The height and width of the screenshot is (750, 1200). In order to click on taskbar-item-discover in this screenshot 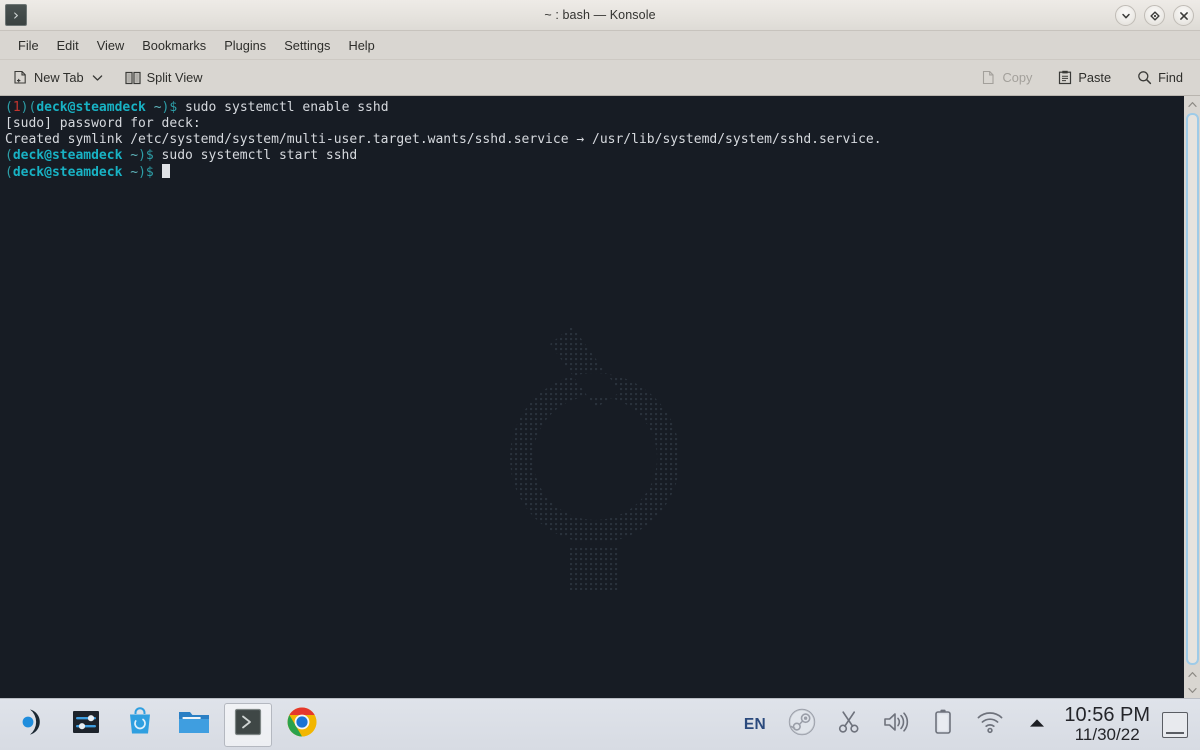, I will do `click(140, 725)`.